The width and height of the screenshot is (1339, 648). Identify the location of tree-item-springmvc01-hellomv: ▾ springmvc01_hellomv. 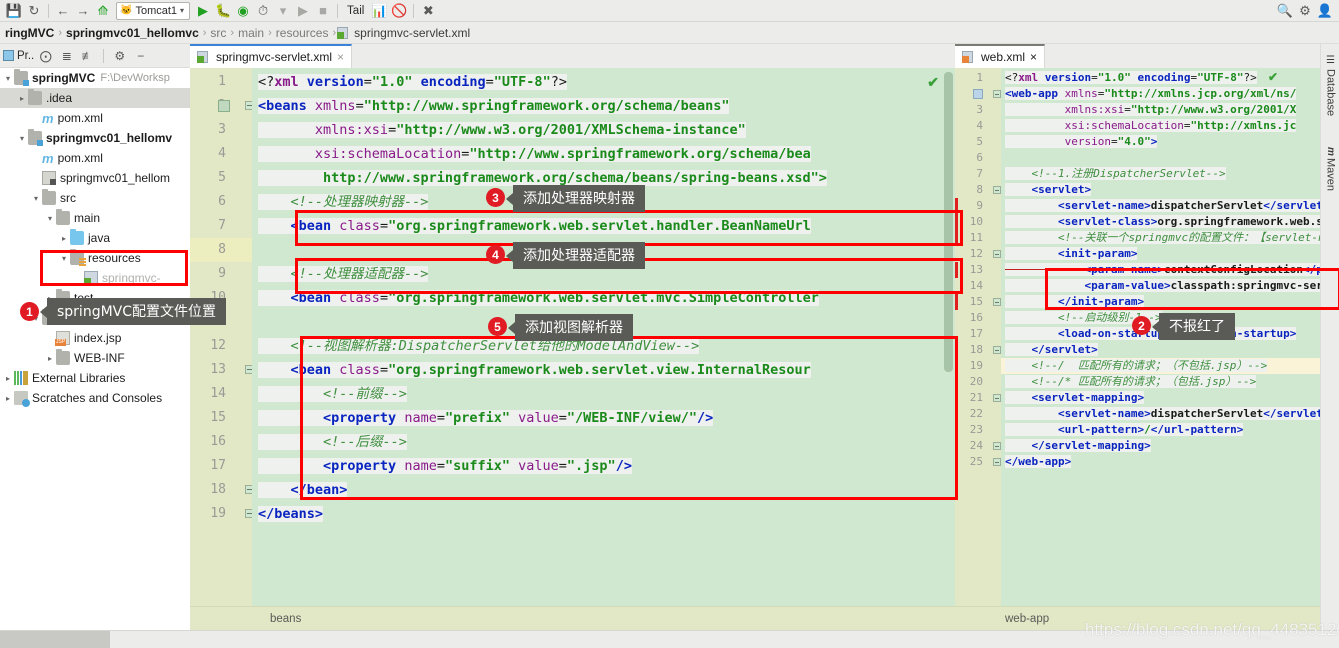
(95, 138).